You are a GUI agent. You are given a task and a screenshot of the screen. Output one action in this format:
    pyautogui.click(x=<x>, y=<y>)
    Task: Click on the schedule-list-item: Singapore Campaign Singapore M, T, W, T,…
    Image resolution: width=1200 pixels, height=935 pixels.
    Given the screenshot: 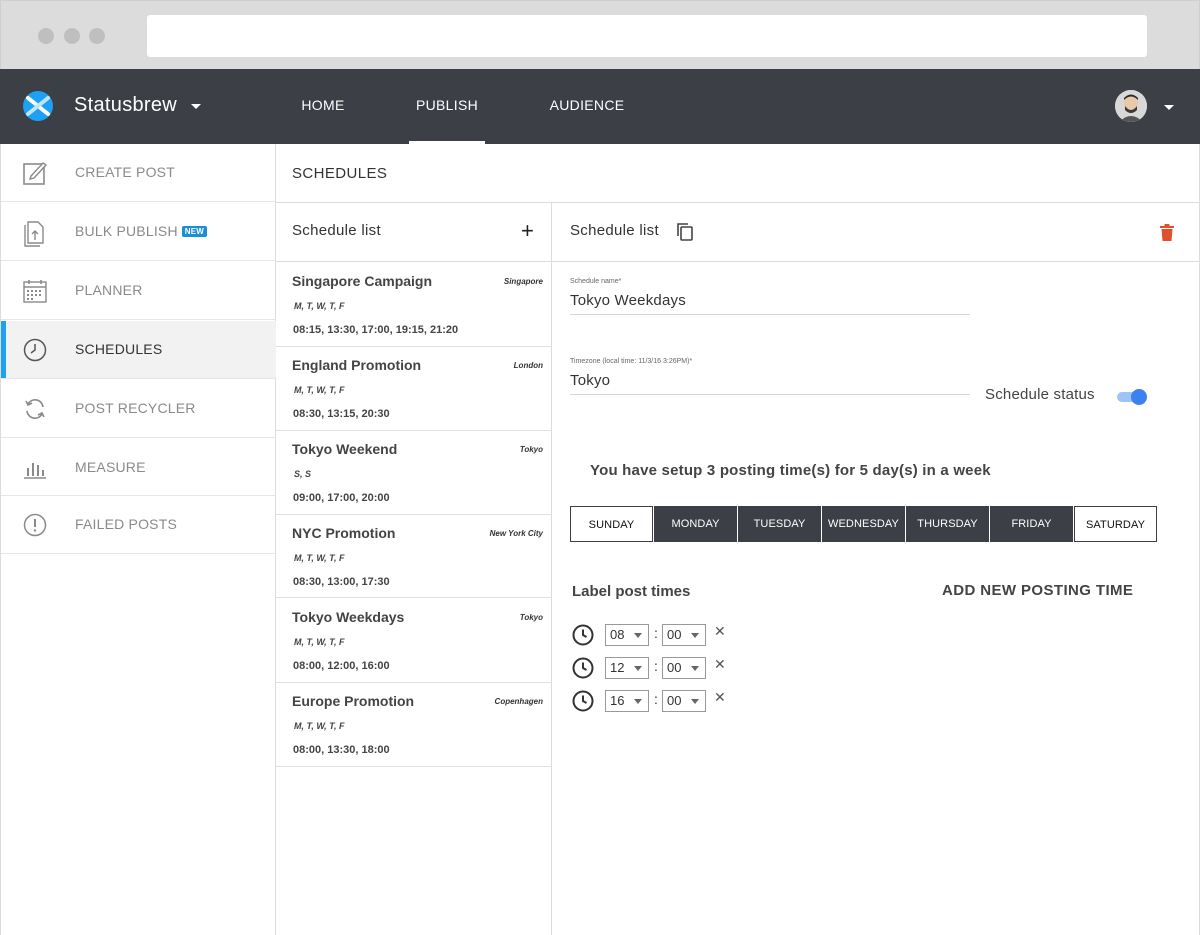 What is the action you would take?
    pyautogui.click(x=413, y=305)
    